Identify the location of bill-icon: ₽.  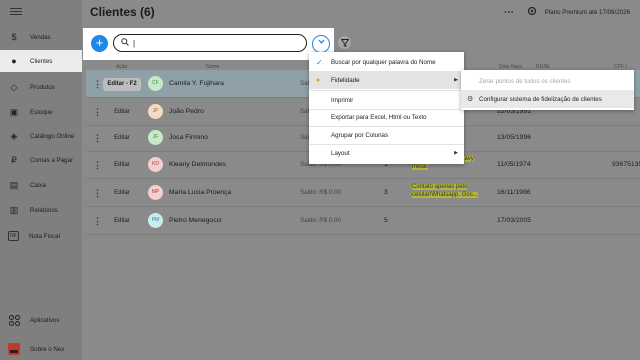
(14, 159).